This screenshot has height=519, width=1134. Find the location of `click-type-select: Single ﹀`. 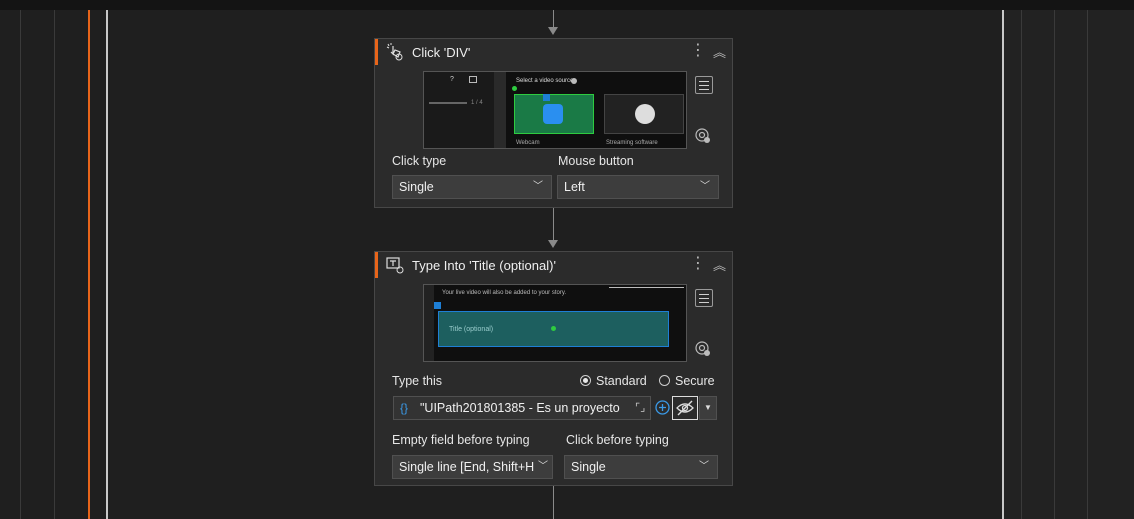

click-type-select: Single ﹀ is located at coordinates (472, 187).